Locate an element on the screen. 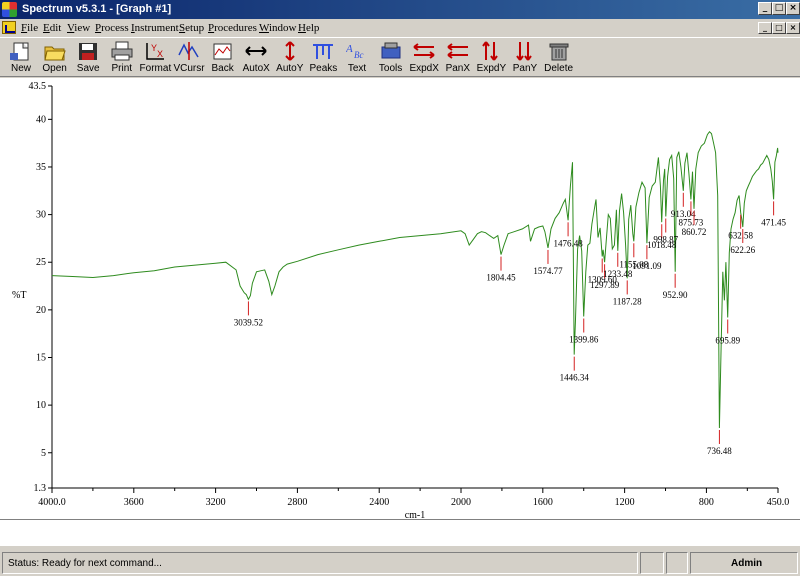  peak-label: 1399.86 is located at coordinates (584, 340).